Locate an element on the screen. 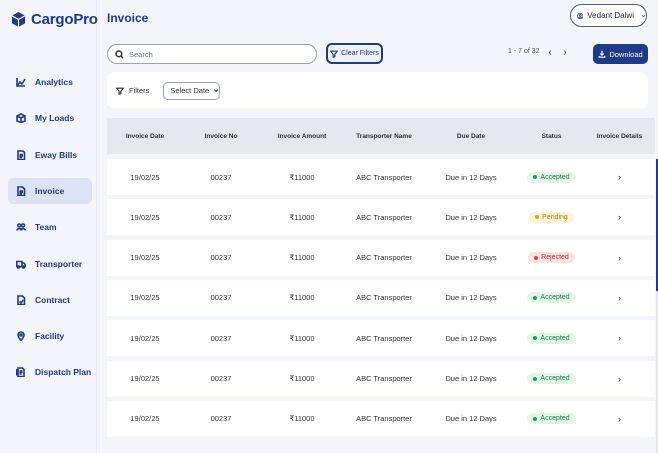  sidebar-item-facility: Facility is located at coordinates (50, 336).